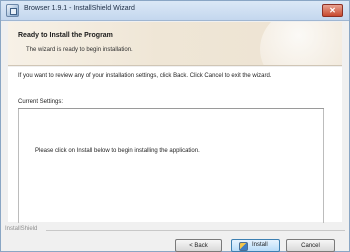  What do you see at coordinates (12, 10) in the screenshot?
I see `installer-app-icon` at bounding box center [12, 10].